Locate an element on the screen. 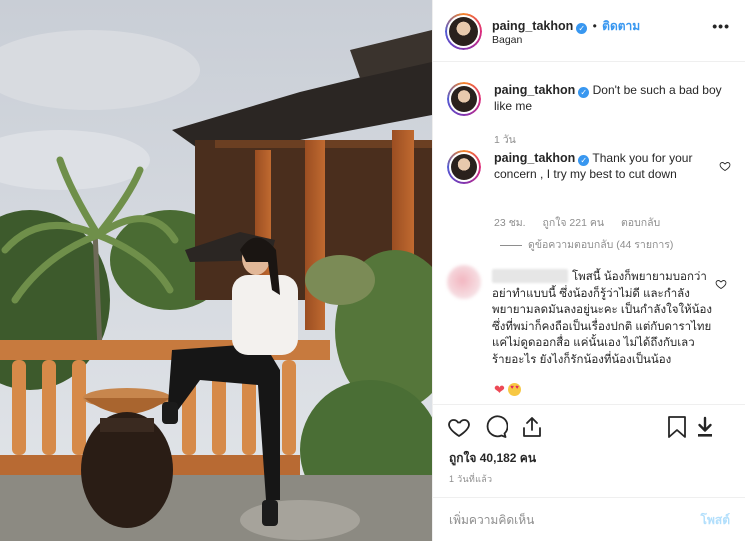 The image size is (745, 541). replies-divider is located at coordinates (511, 245).